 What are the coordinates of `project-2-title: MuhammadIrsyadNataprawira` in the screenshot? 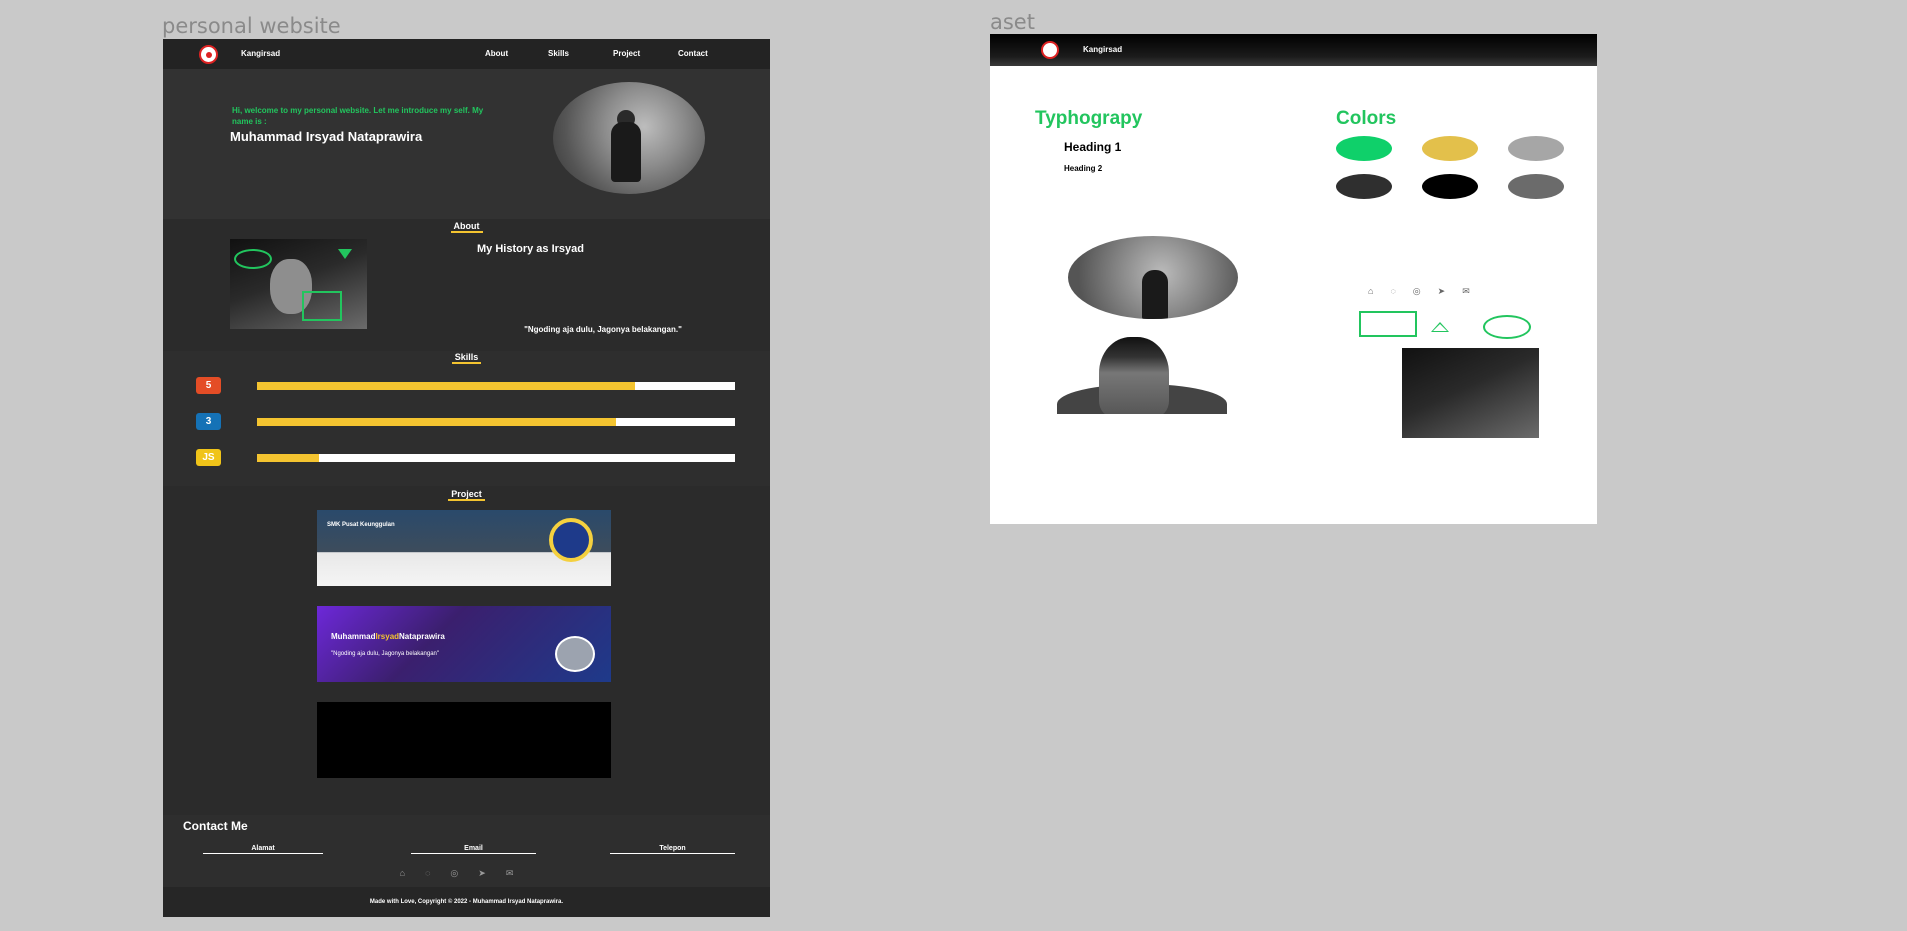 It's located at (388, 636).